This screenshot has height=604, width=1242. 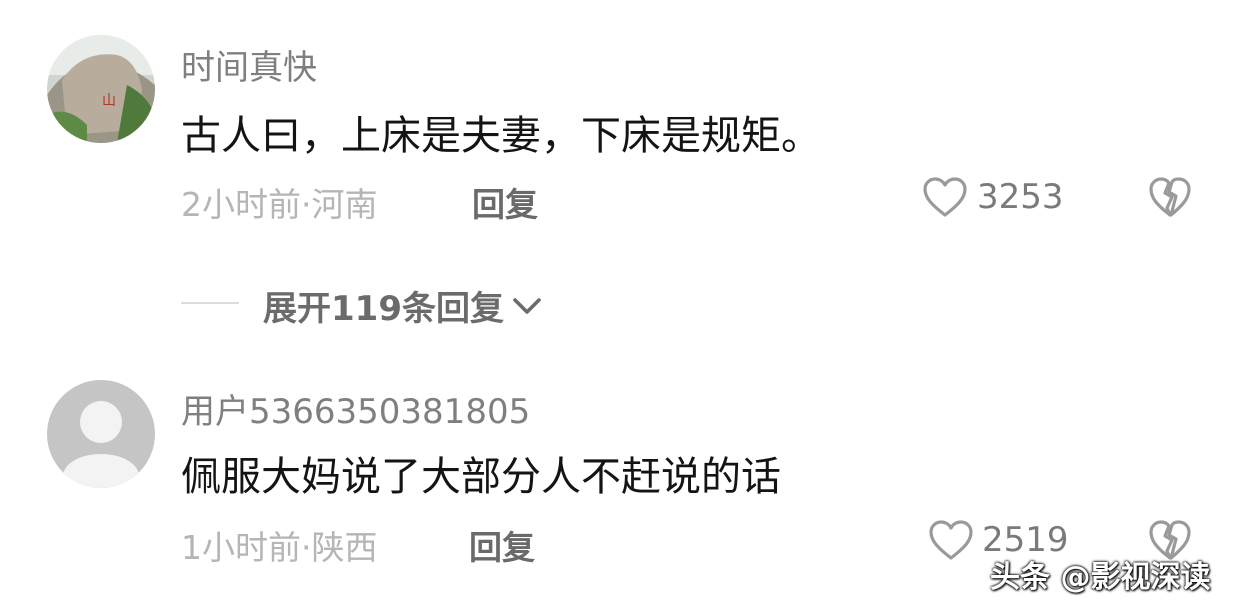 I want to click on avatar-rock-photo: 山, so click(x=101, y=89).